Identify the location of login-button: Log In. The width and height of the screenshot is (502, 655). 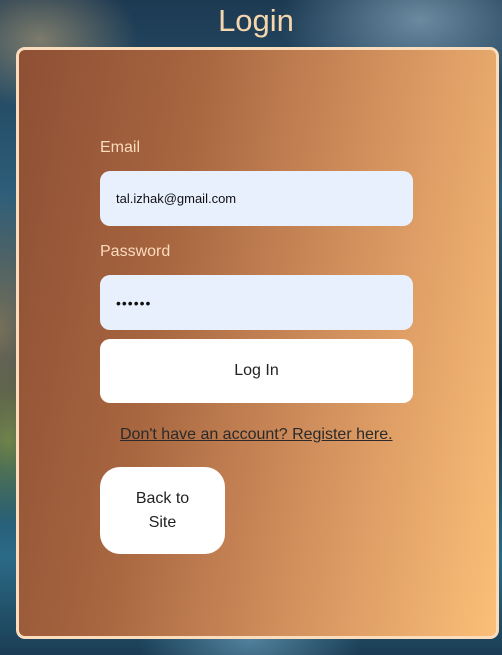
(256, 371).